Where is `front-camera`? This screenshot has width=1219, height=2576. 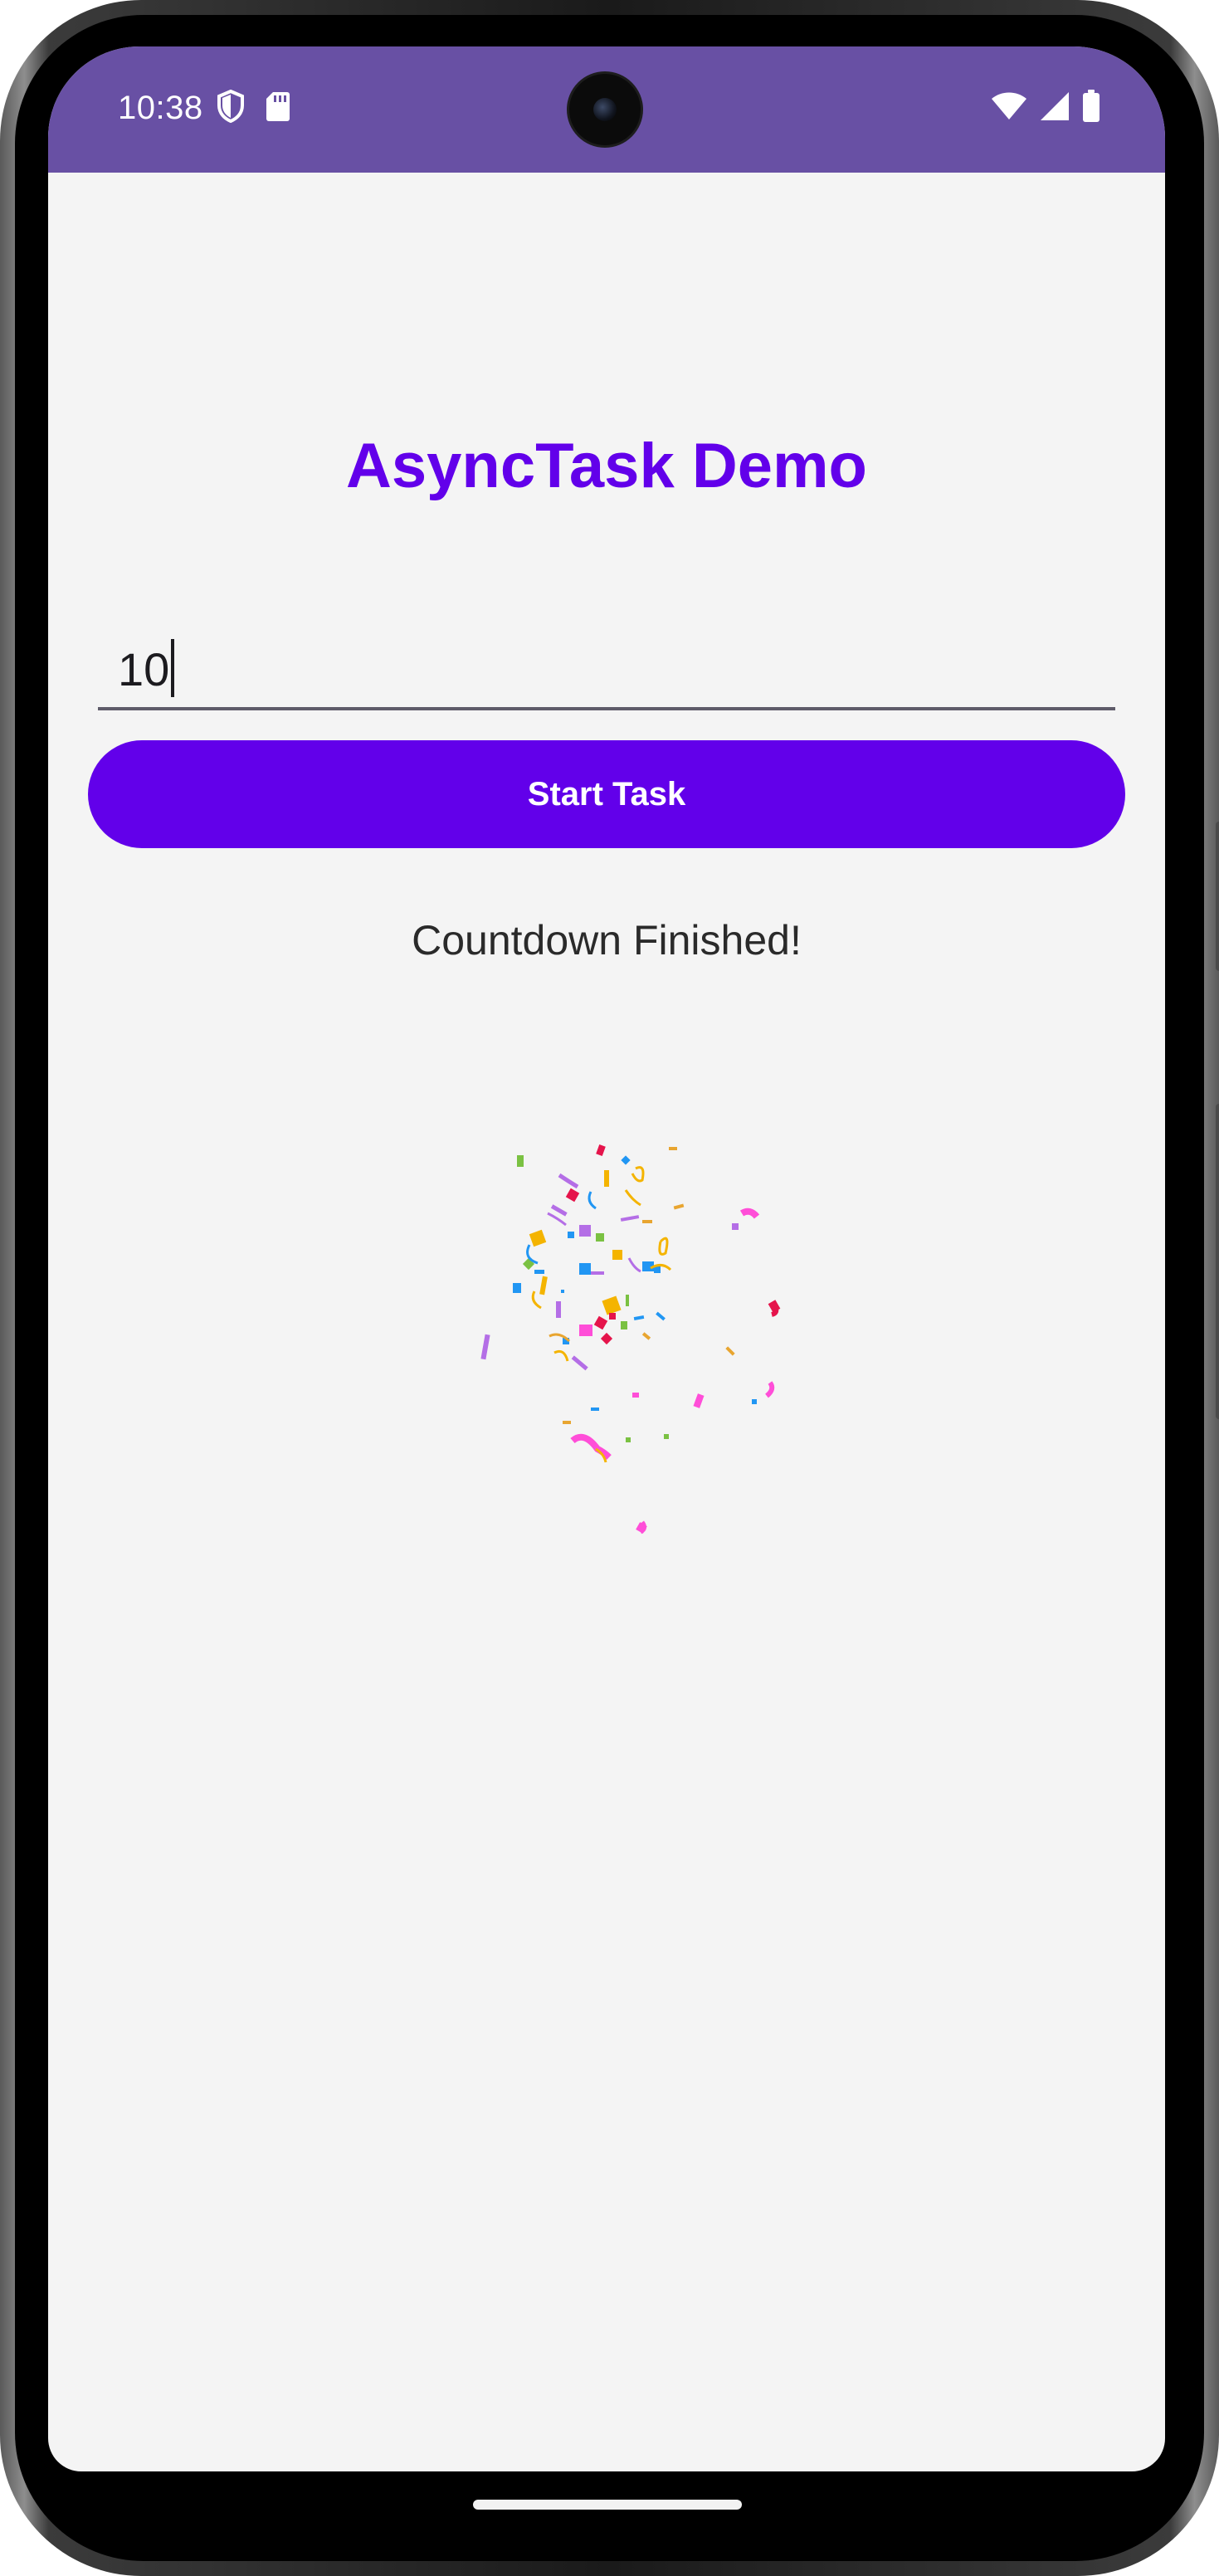 front-camera is located at coordinates (605, 109).